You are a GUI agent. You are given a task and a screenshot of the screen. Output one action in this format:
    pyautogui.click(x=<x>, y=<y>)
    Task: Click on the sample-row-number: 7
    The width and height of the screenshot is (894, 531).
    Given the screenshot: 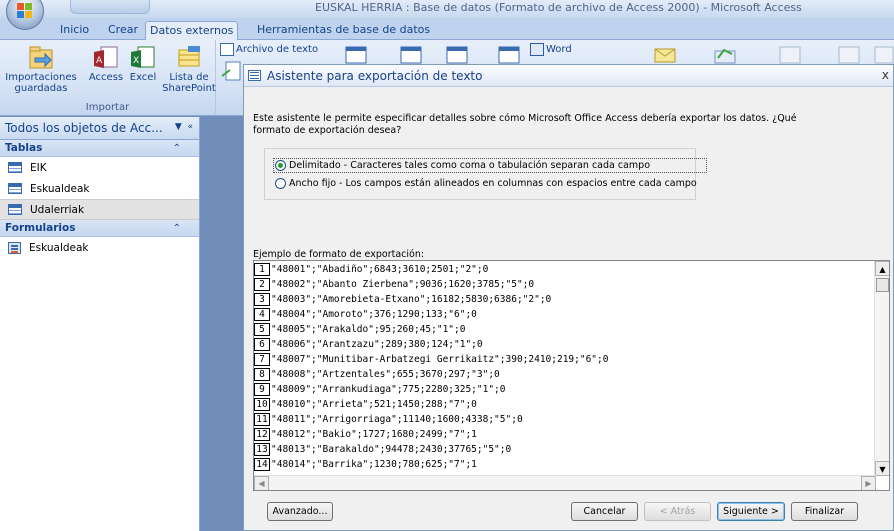 What is the action you would take?
    pyautogui.click(x=262, y=359)
    